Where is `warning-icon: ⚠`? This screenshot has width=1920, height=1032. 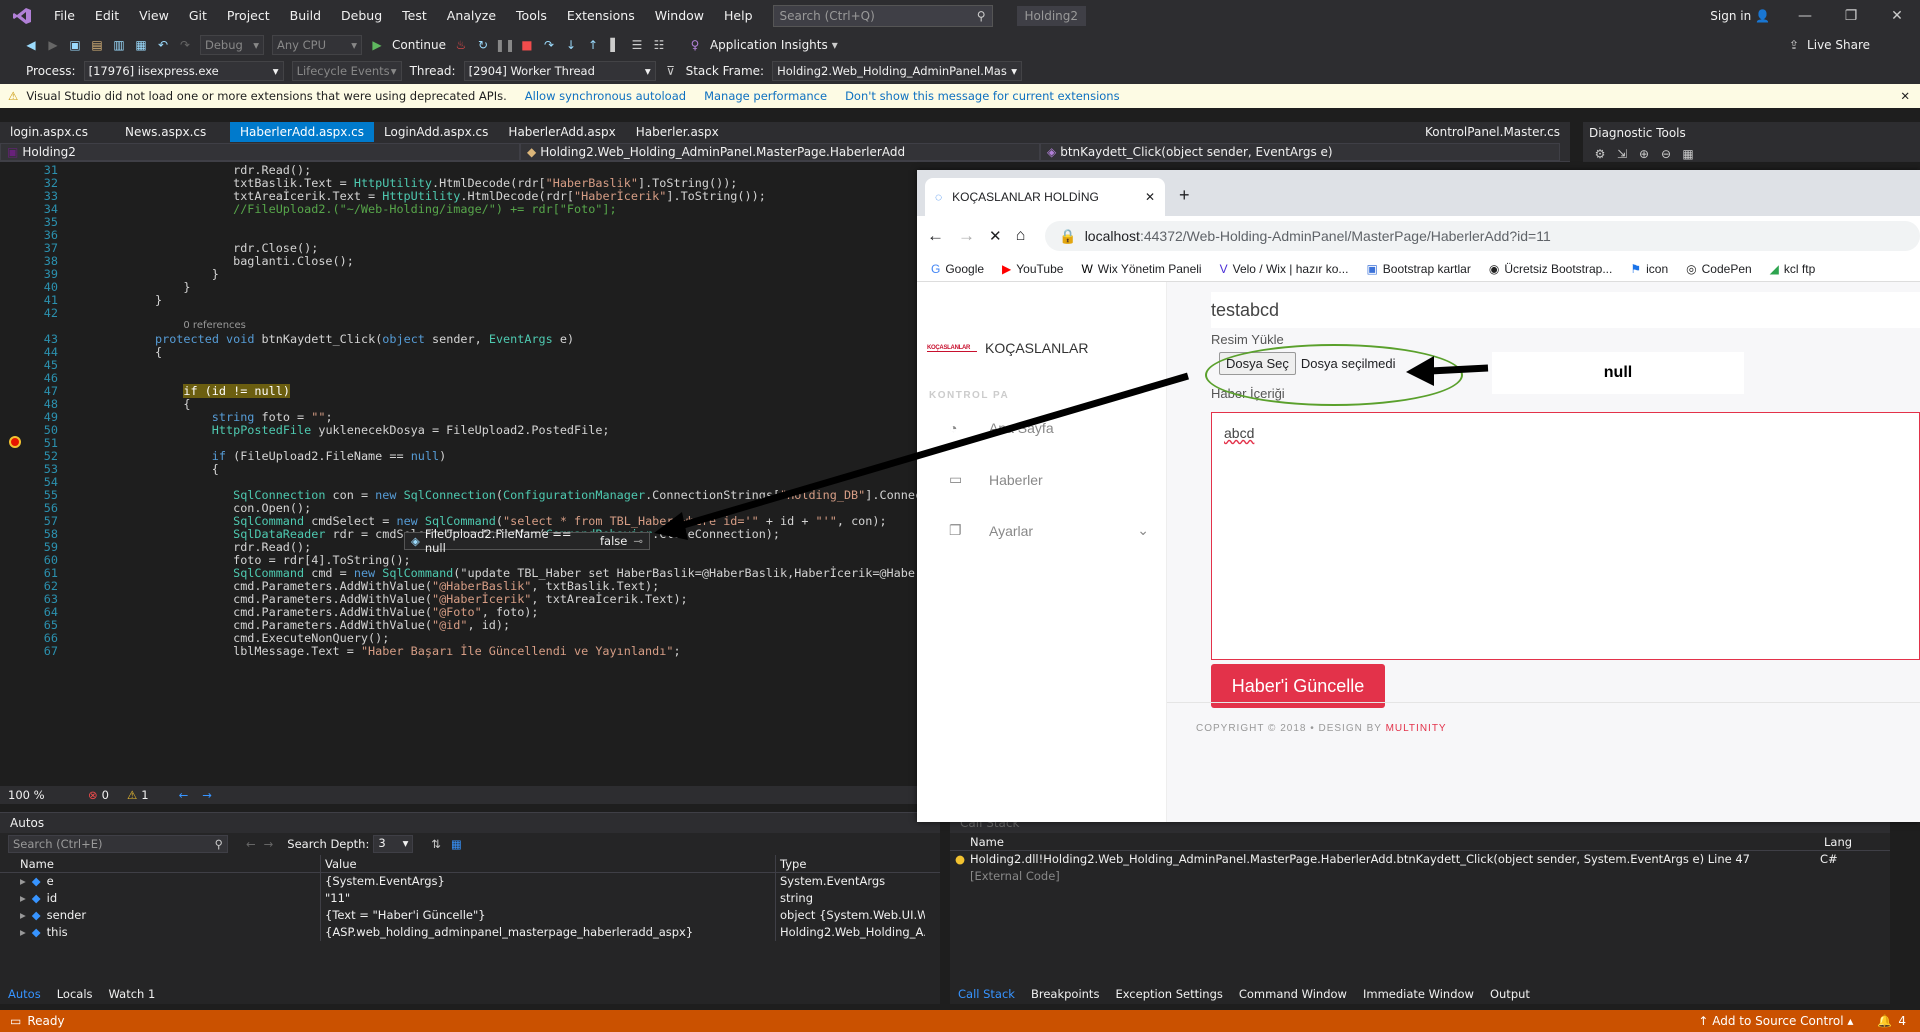 warning-icon: ⚠ is located at coordinates (132, 795).